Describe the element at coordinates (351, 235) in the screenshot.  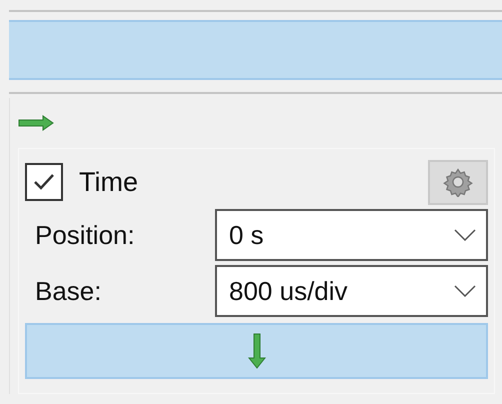
I see `dropdown: 0 s` at that location.